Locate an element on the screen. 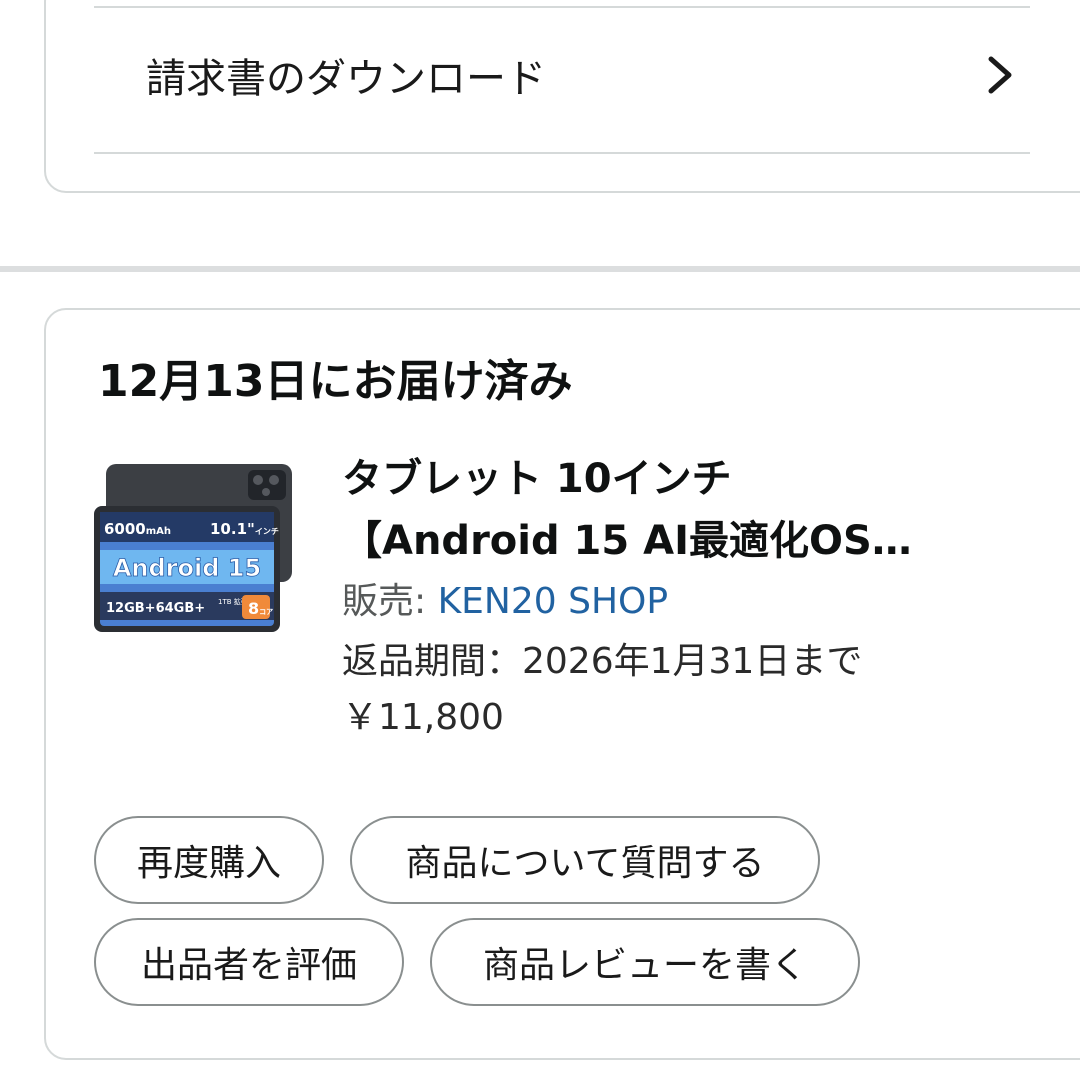 This screenshot has width=1080, height=1080. delivery-status-title: 12月13日にお届け済み is located at coordinates (335, 381).